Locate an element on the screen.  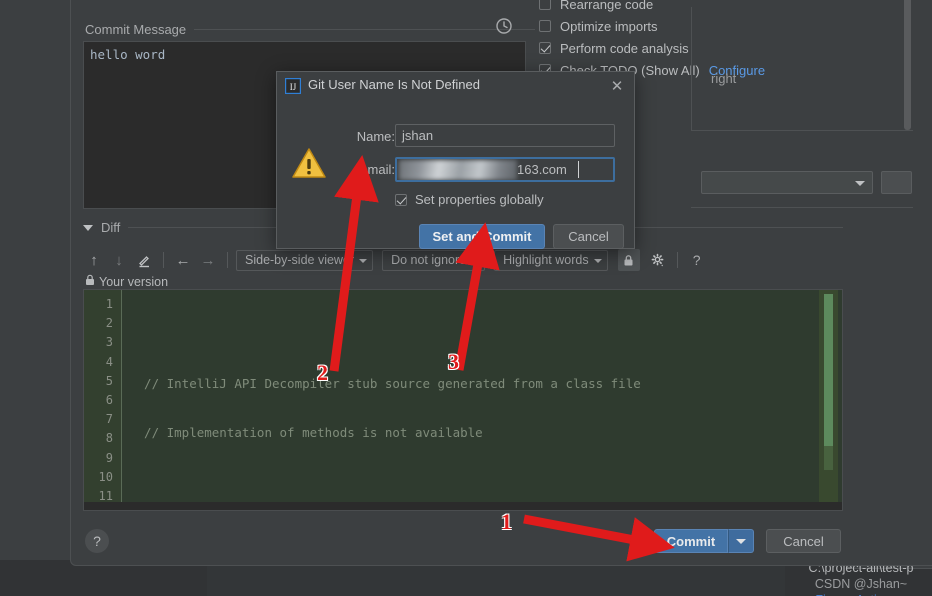
commit-message-value: hello word is located at coordinates (128, 54).